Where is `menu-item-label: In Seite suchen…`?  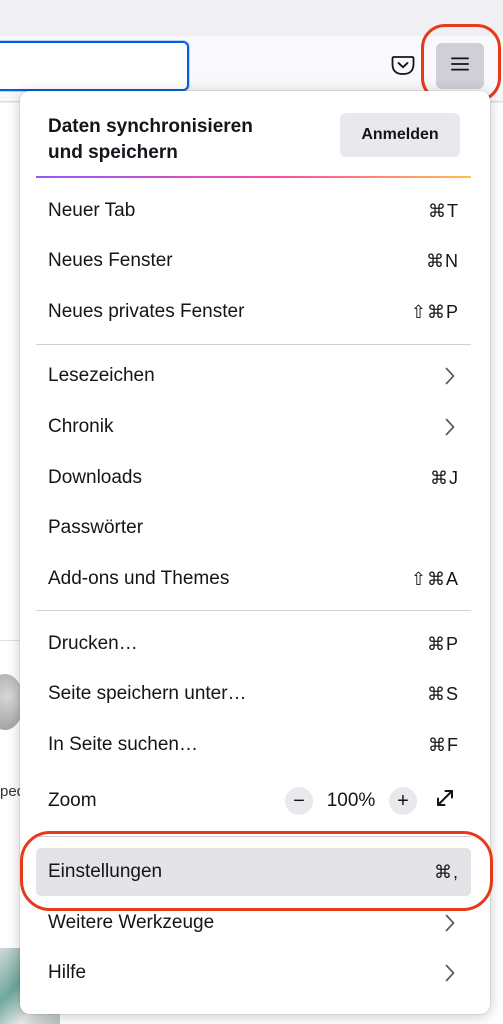
menu-item-label: In Seite suchen… is located at coordinates (123, 744).